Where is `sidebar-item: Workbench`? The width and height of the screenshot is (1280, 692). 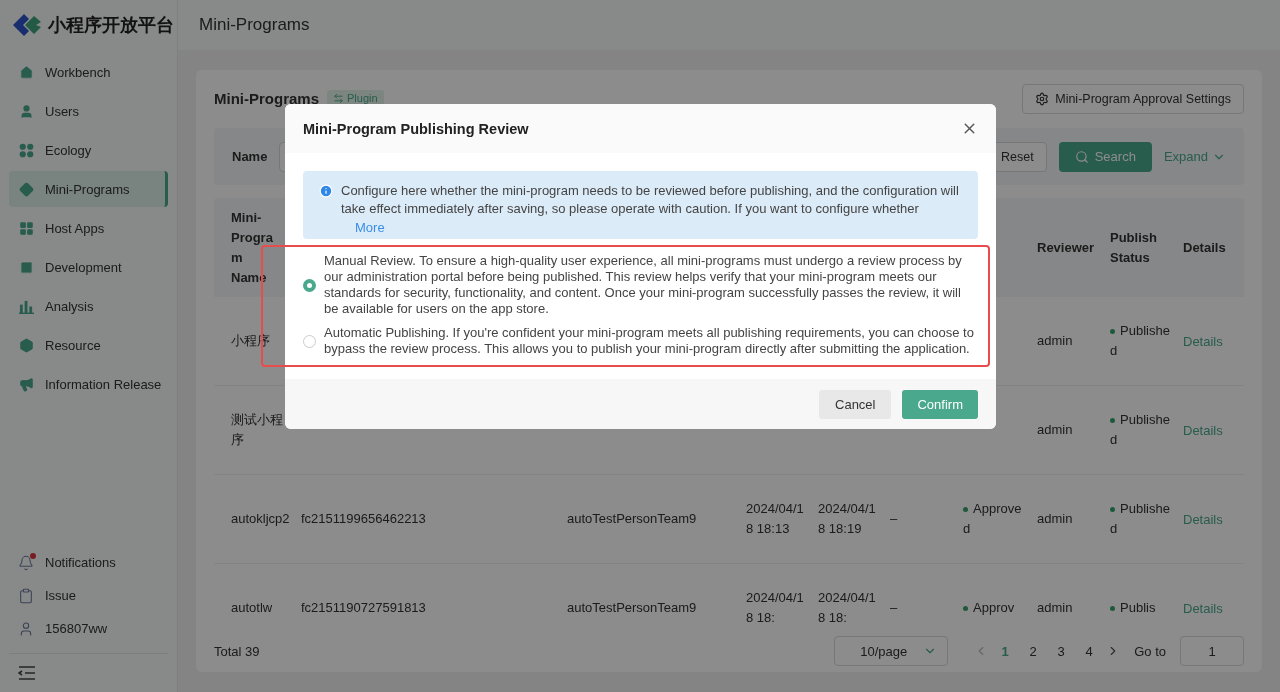 sidebar-item: Workbench is located at coordinates (88, 72).